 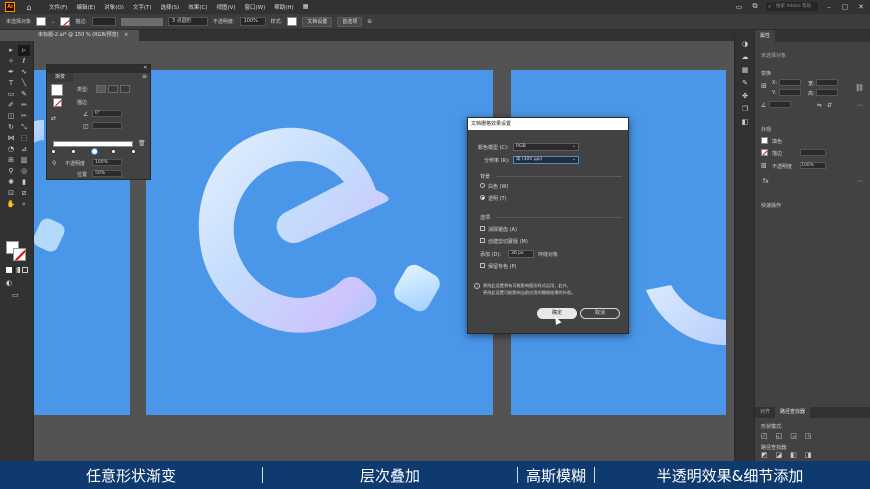 What do you see at coordinates (11, 116) in the screenshot?
I see `eraser-icon: ◫` at bounding box center [11, 116].